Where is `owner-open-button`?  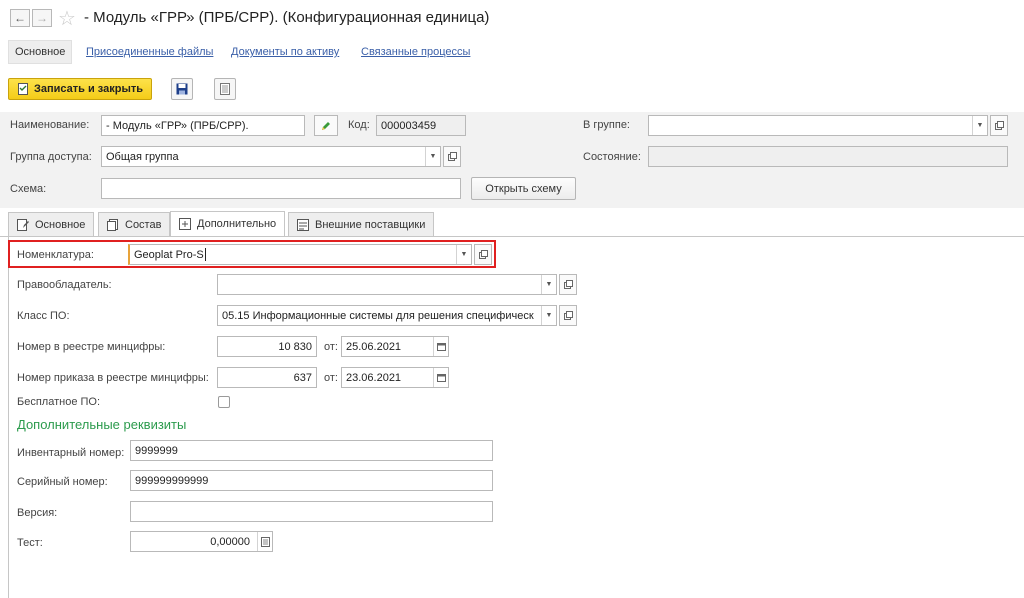
owner-open-button is located at coordinates (568, 284).